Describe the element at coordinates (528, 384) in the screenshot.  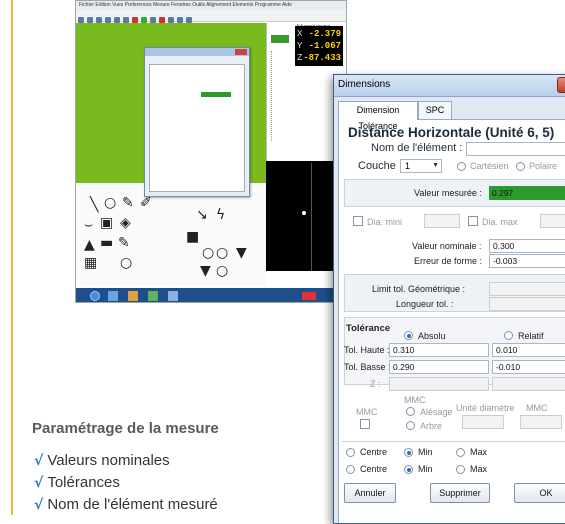
I see `z-rel-input` at that location.